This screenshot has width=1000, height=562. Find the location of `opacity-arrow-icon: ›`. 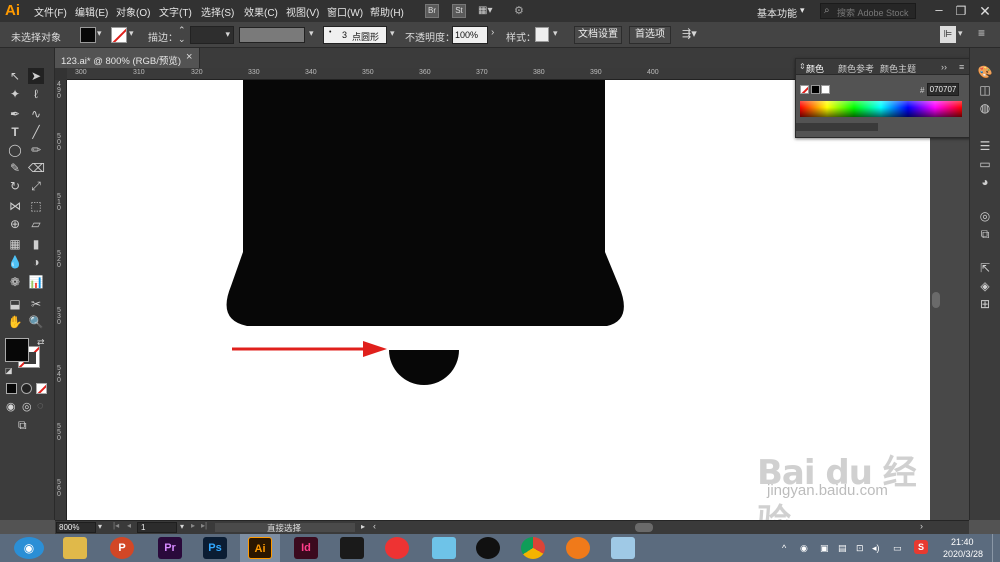

opacity-arrow-icon: › is located at coordinates (492, 32).